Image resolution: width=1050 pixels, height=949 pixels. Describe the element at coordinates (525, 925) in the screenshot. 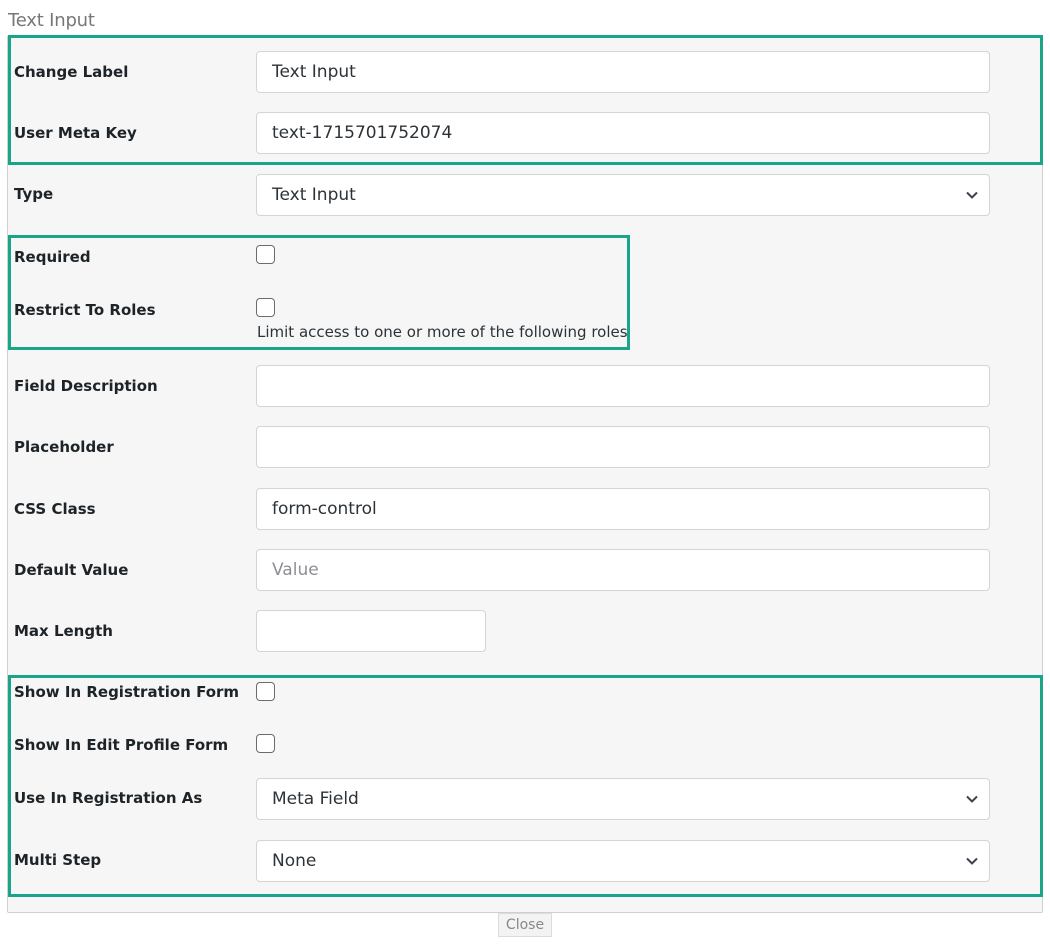

I see `close-button: Close` at that location.